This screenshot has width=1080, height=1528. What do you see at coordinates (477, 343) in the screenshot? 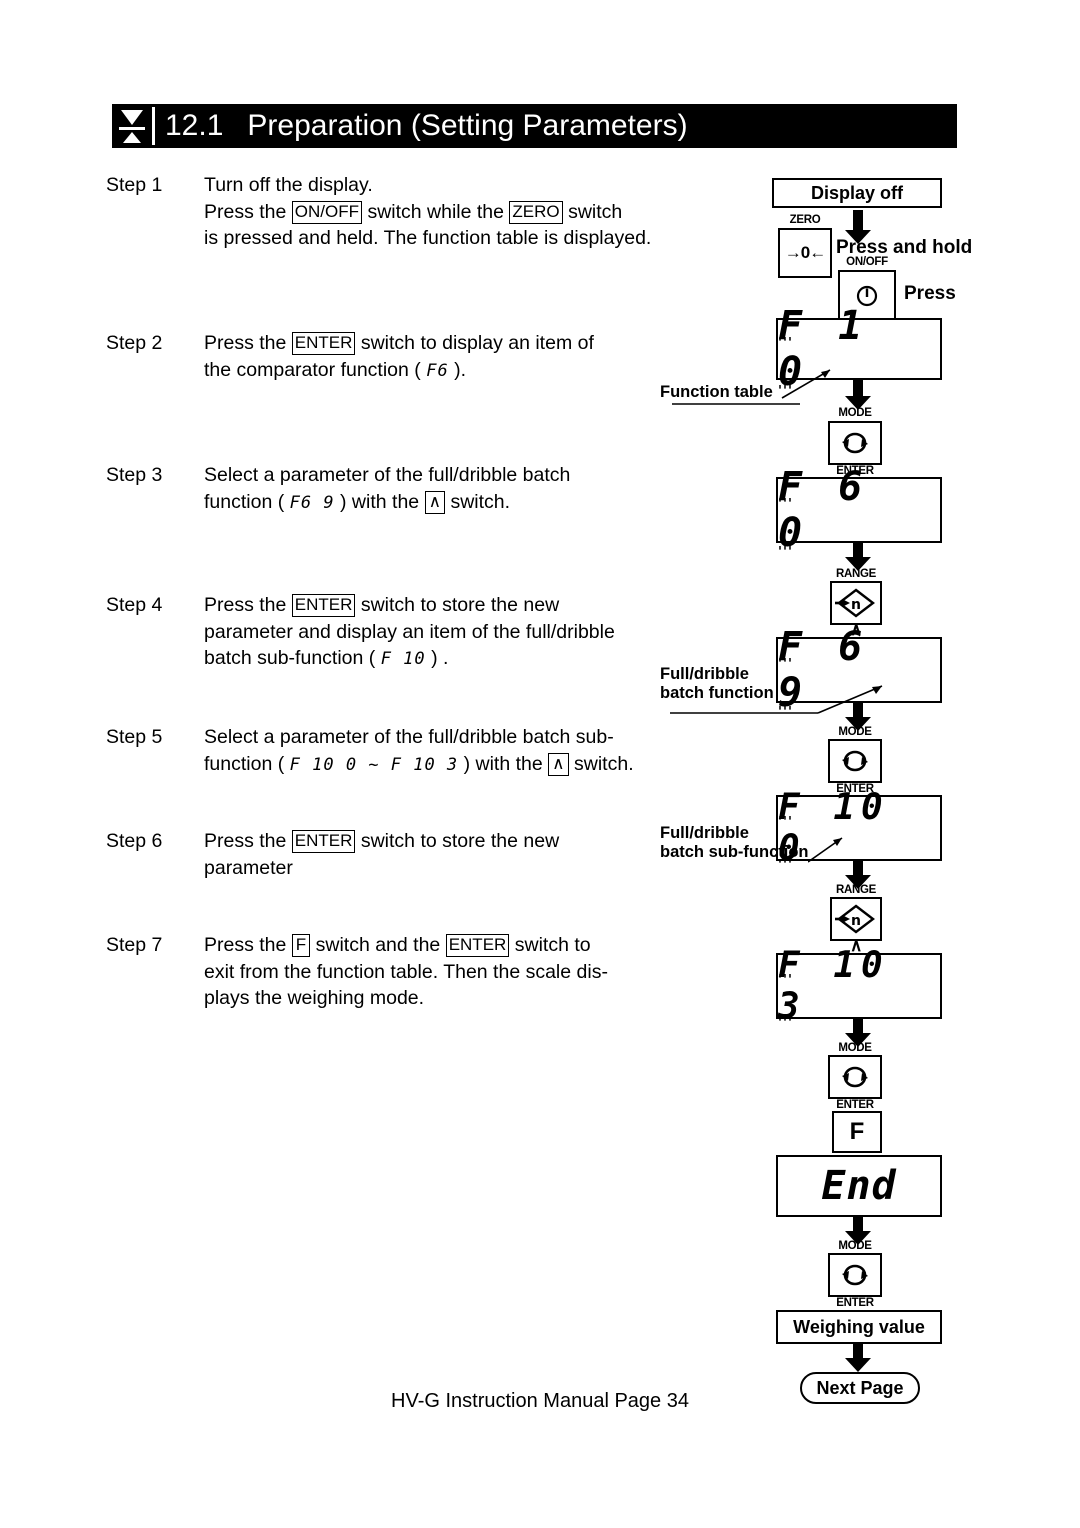
I see `text: switch to display an item of` at bounding box center [477, 343].